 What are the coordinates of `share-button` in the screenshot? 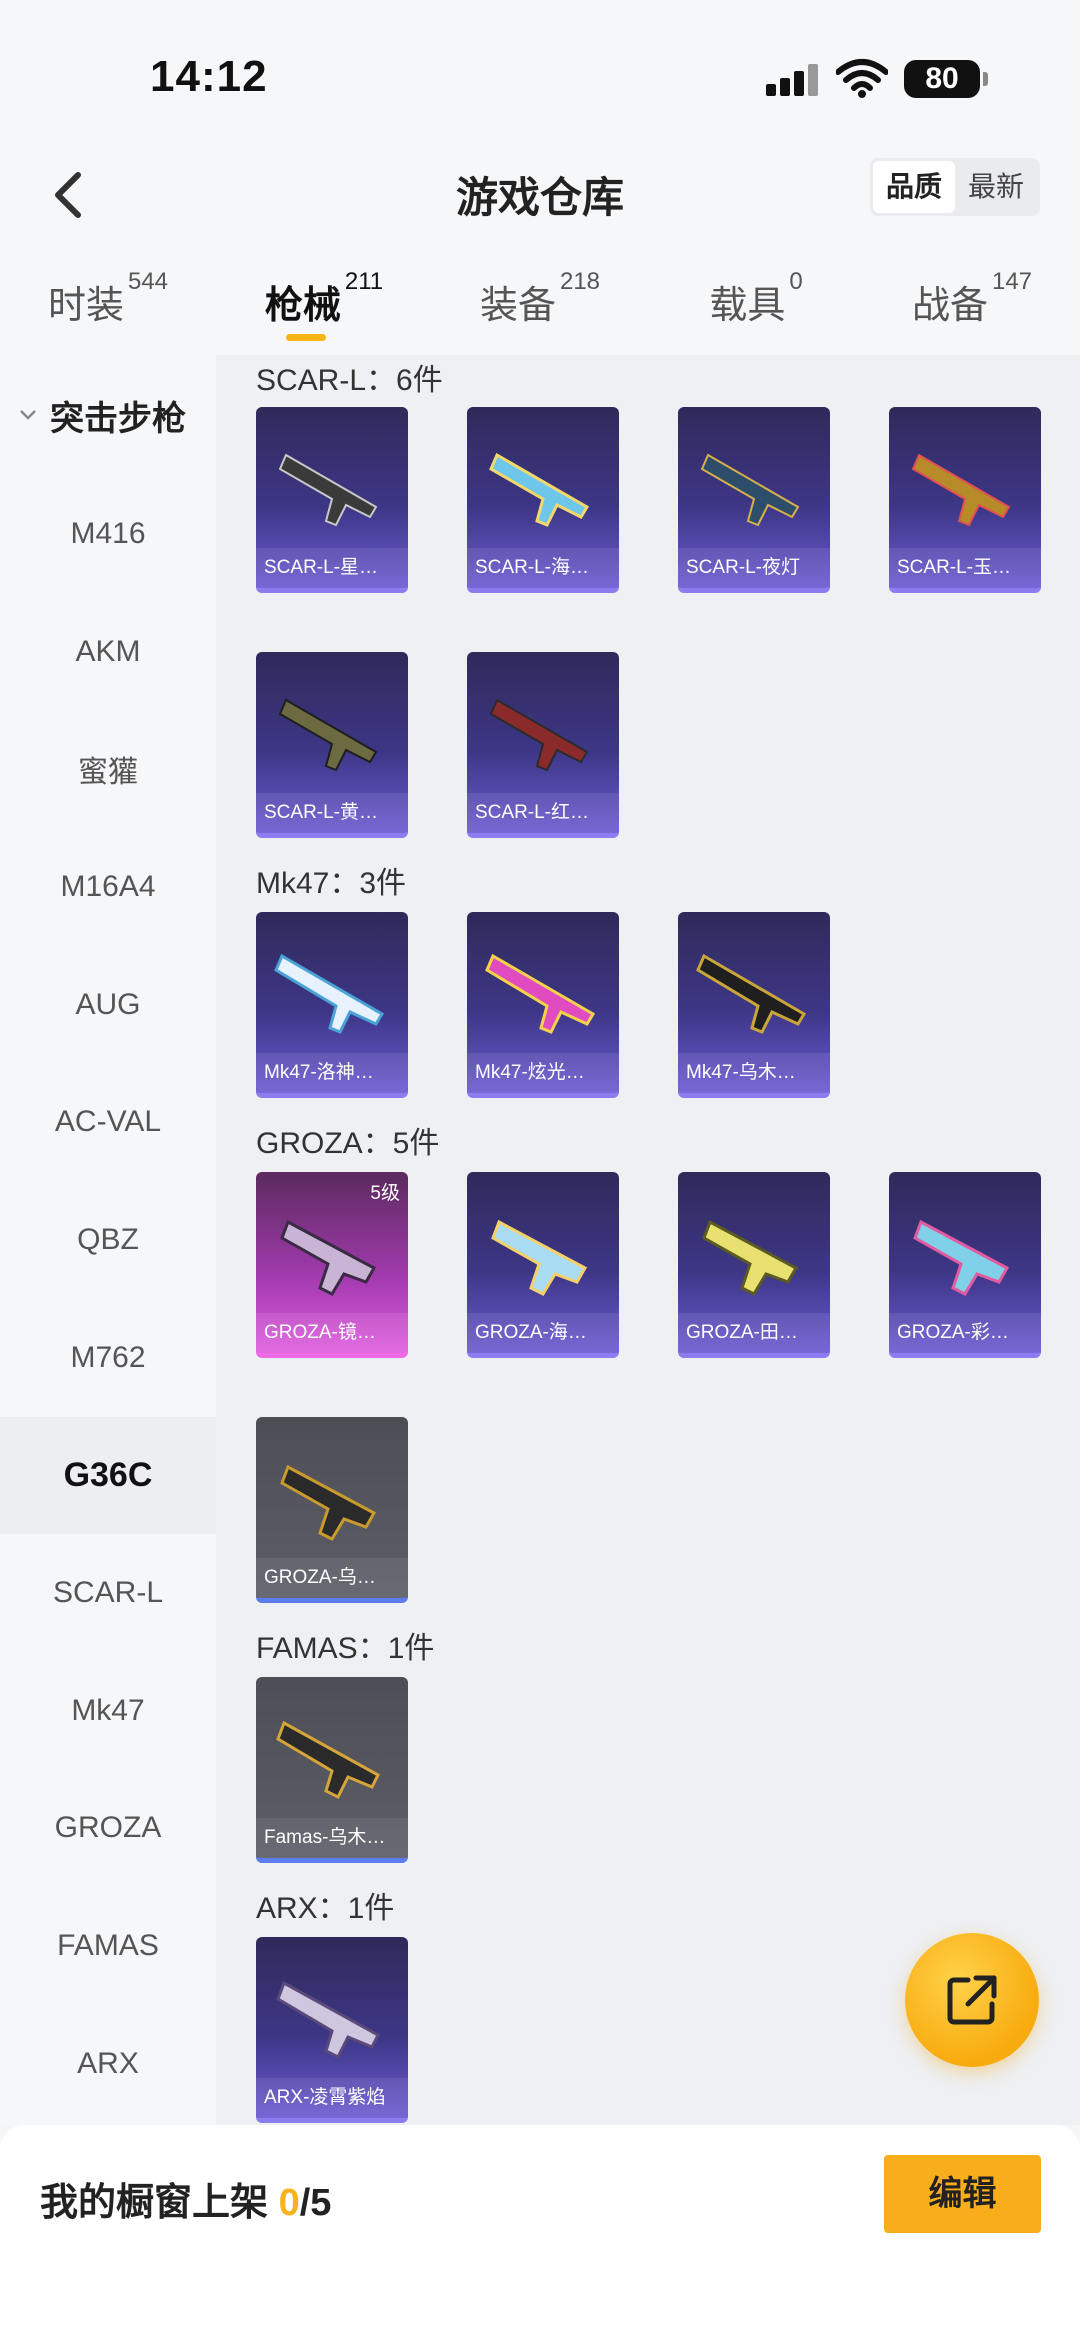 It's located at (972, 2000).